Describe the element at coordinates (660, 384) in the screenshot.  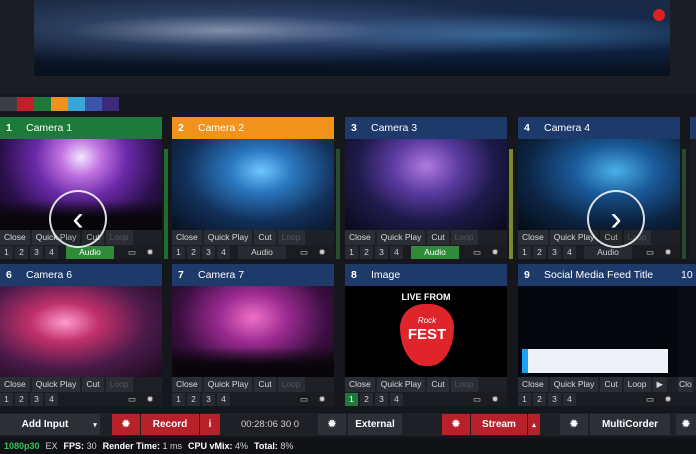
I see `play-icon: ▶` at that location.